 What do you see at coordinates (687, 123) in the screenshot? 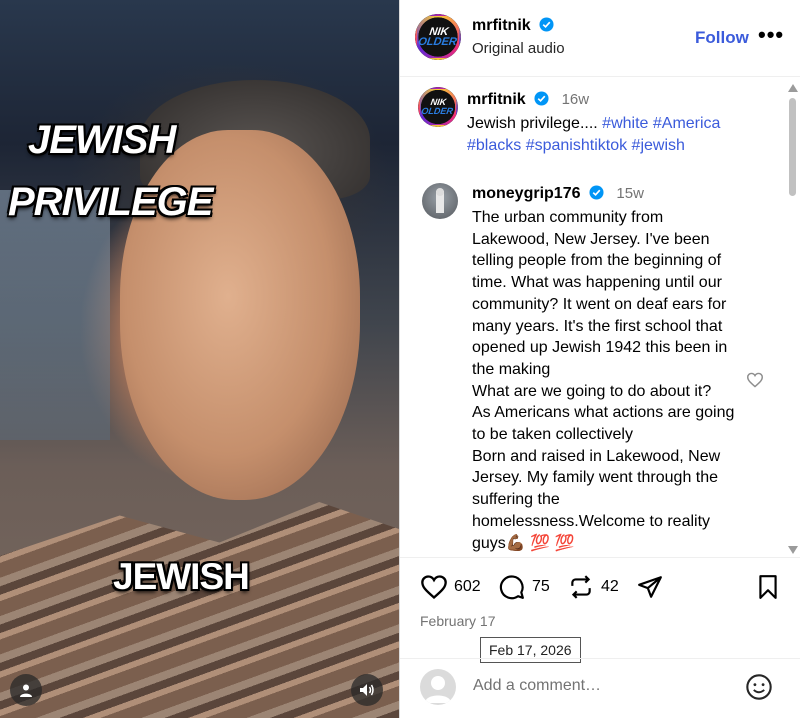
I see `hashtag: #America` at bounding box center [687, 123].